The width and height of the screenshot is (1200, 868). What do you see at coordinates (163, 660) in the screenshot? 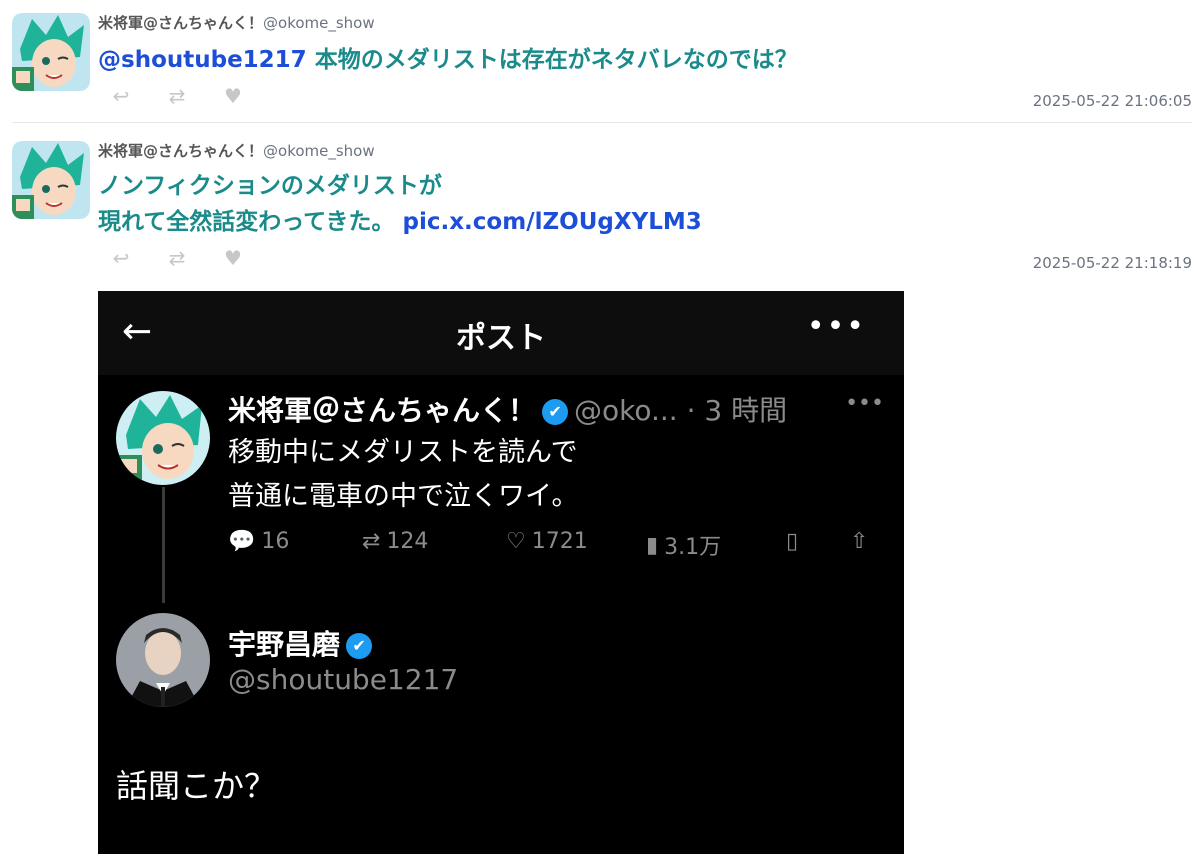
I see `reply-avatar` at bounding box center [163, 660].